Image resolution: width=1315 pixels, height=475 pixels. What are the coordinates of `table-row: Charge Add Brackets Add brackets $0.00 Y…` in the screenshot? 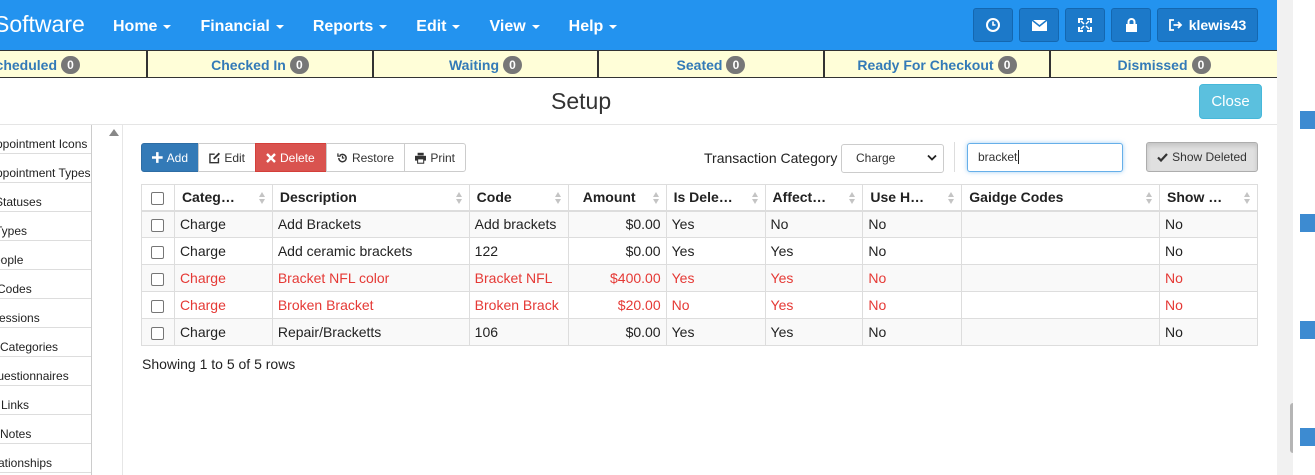 It's located at (699, 224).